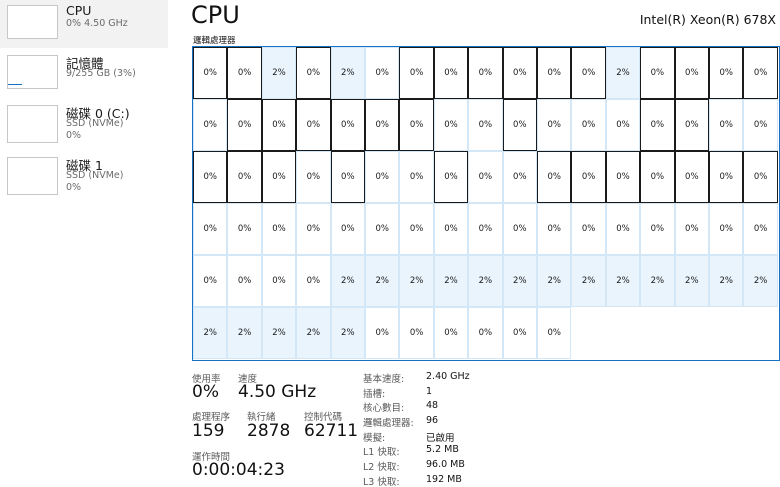  What do you see at coordinates (384, 379) in the screenshot?
I see `spec-base-speed-label: 基本速度:` at bounding box center [384, 379].